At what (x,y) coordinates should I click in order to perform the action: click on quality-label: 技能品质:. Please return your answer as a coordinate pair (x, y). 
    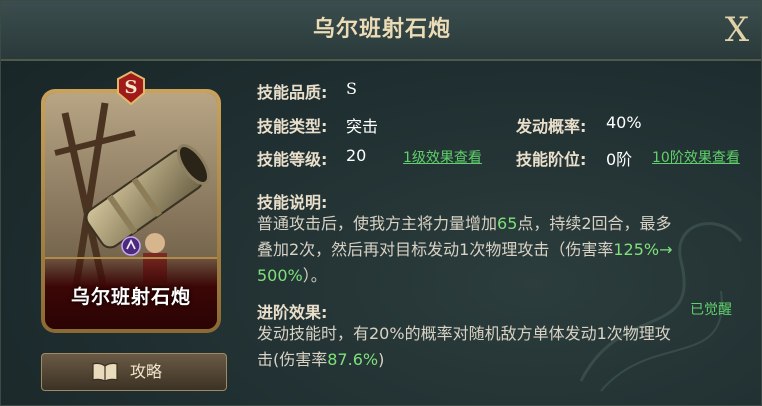
    Looking at the image, I should click on (292, 92).